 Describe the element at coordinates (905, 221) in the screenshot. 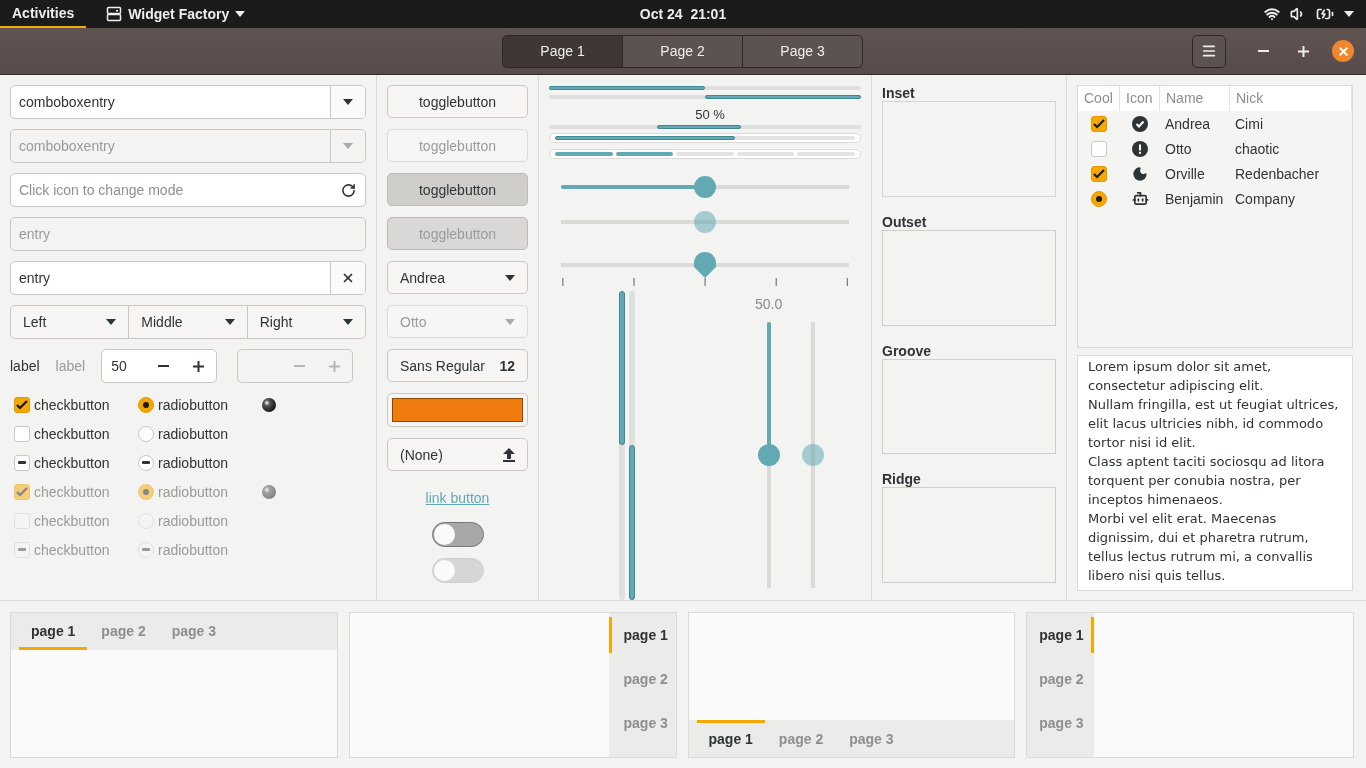

I see `frame-label: Outset` at that location.